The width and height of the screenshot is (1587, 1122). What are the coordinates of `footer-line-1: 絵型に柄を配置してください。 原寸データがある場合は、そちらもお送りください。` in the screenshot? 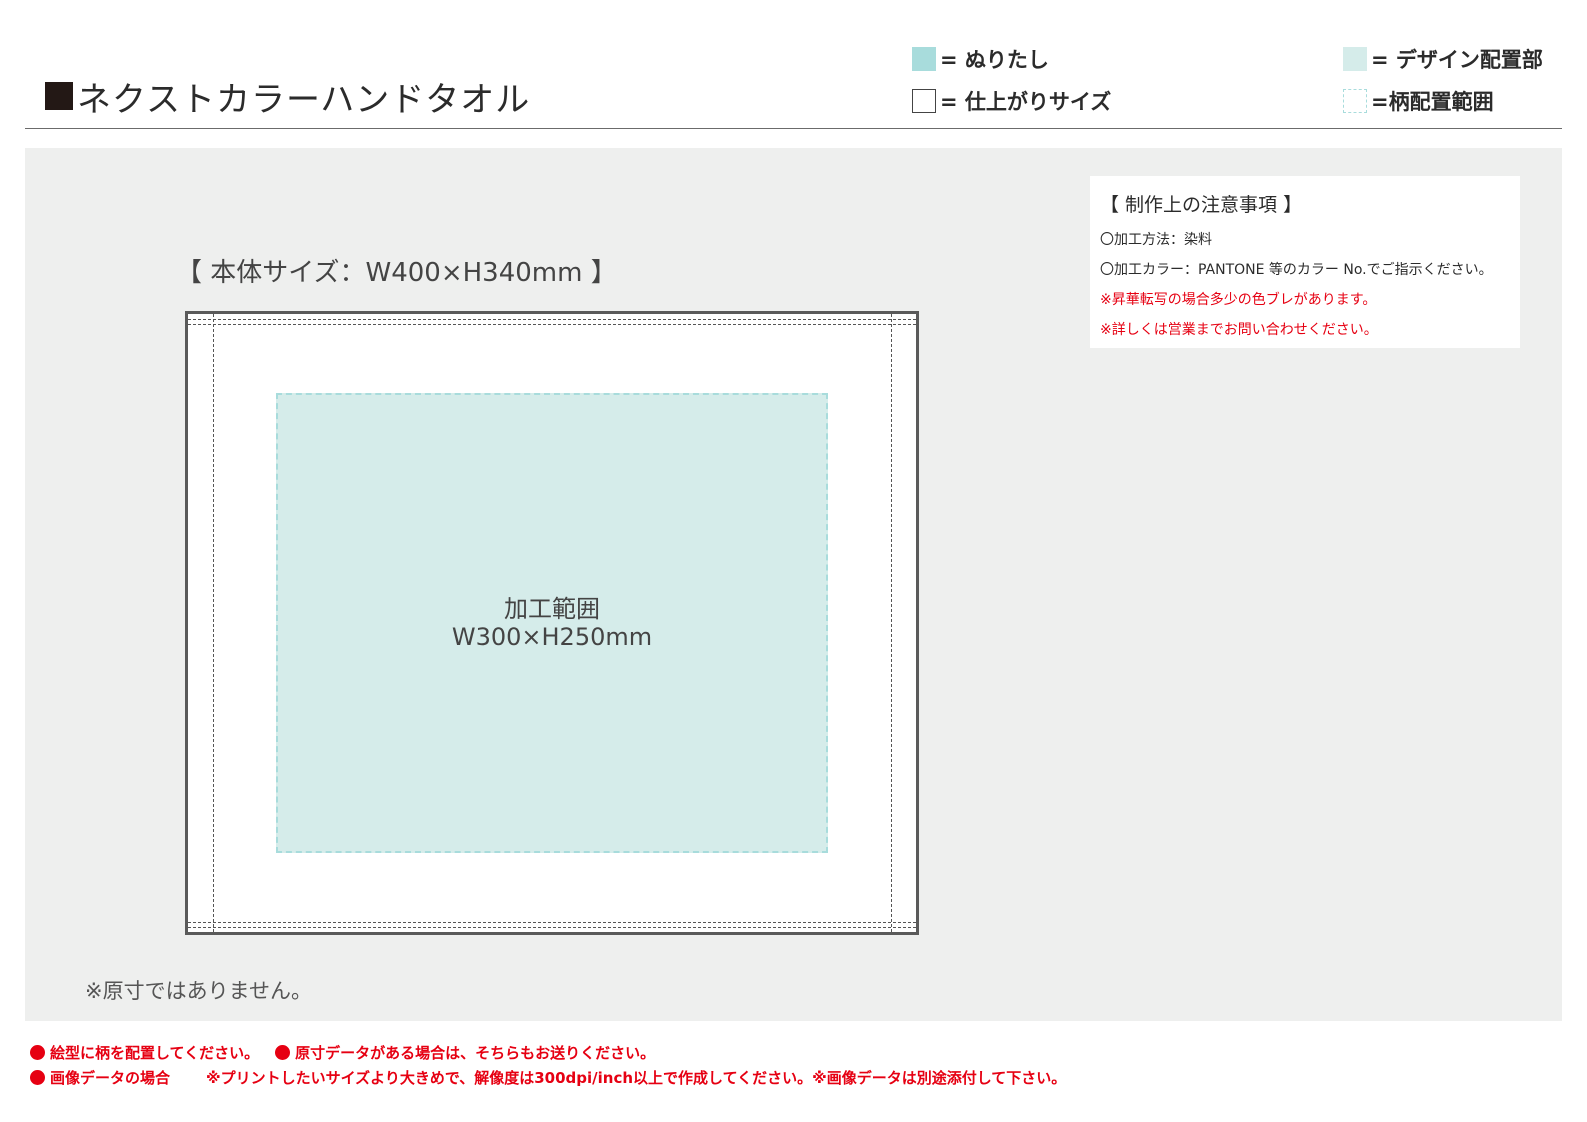 It's located at (342, 1052).